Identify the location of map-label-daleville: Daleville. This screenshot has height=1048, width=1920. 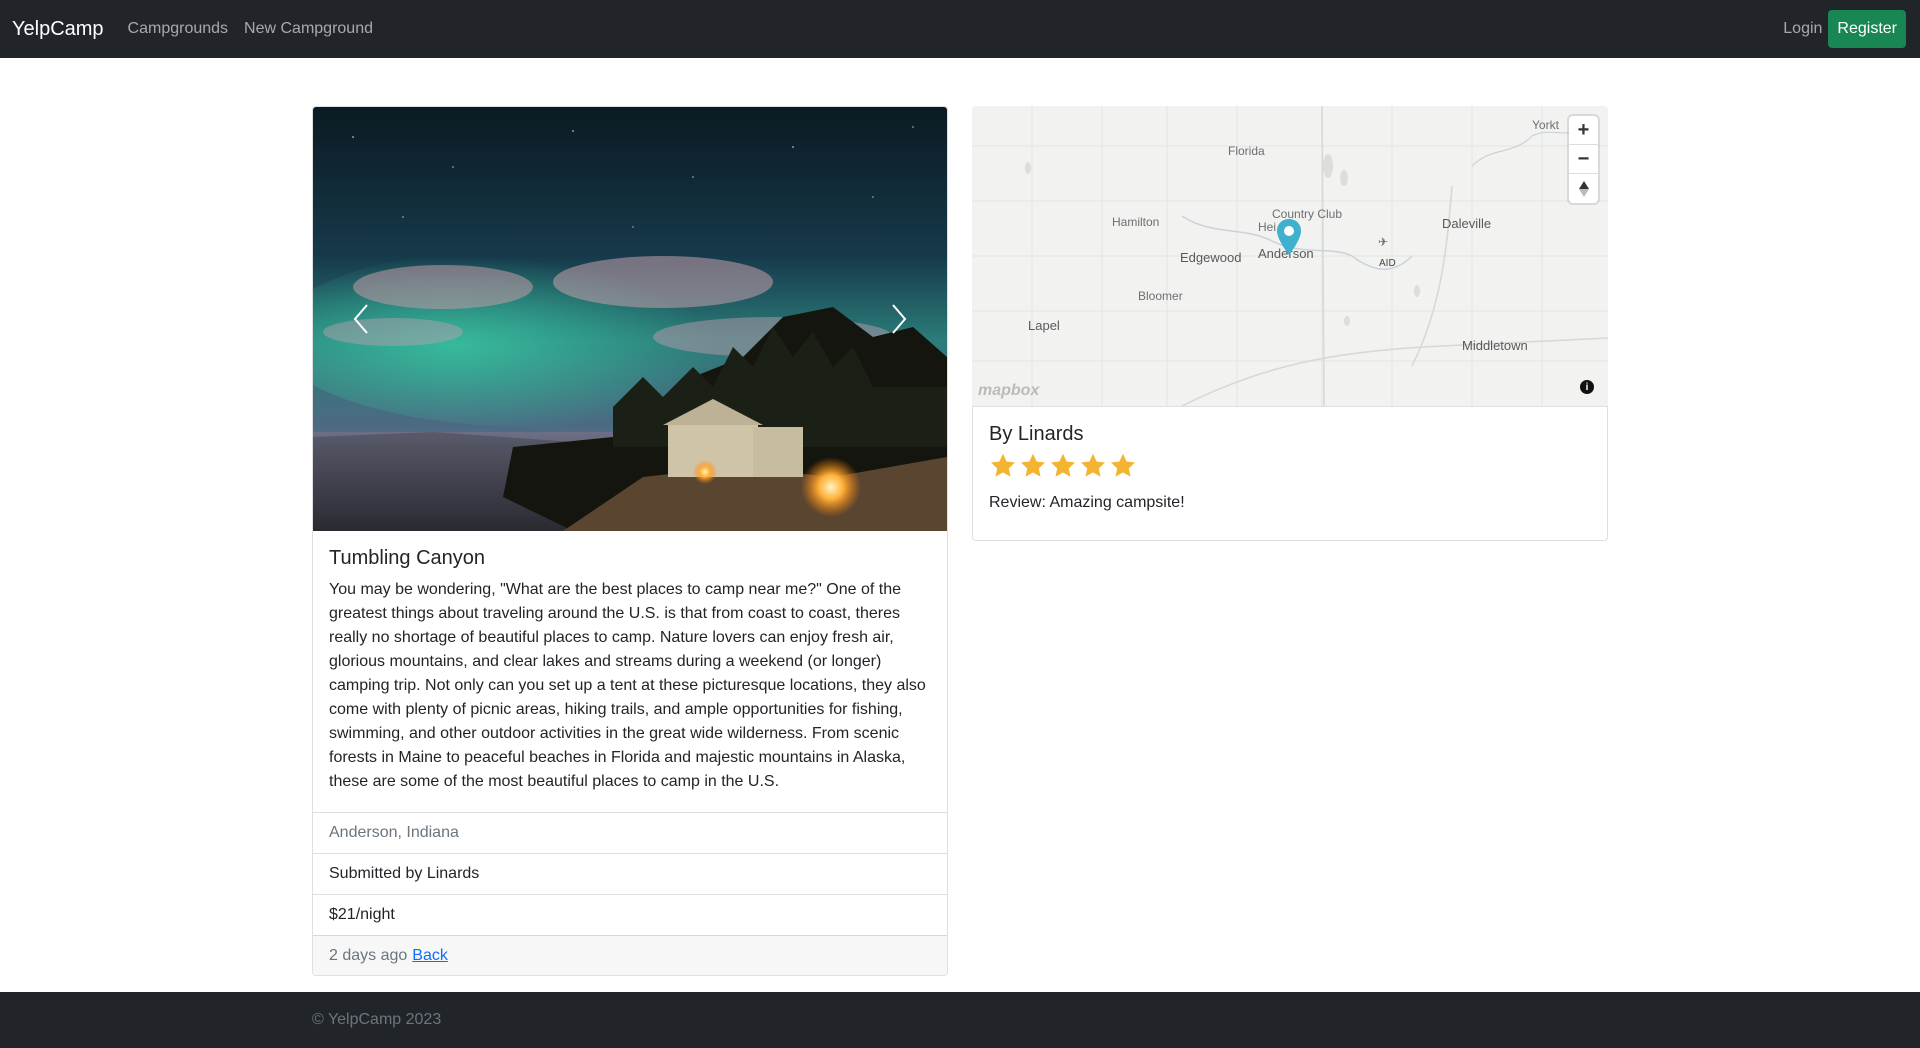
(1467, 223).